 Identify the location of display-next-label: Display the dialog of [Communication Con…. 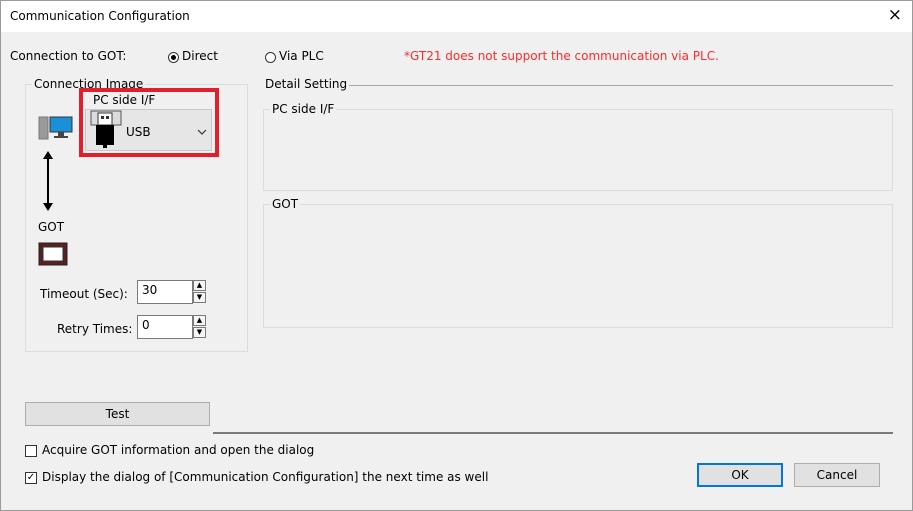
(265, 477).